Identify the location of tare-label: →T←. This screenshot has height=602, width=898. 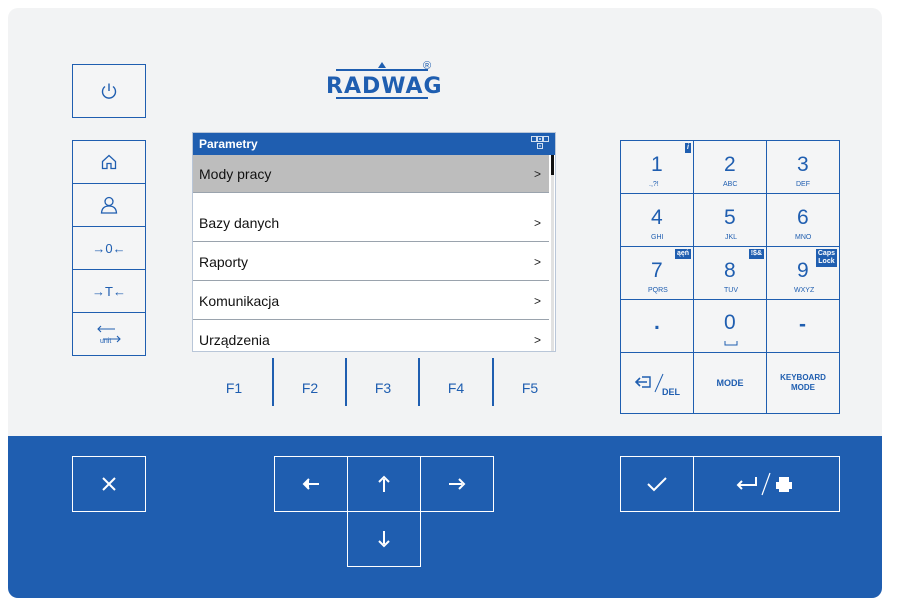
(109, 291).